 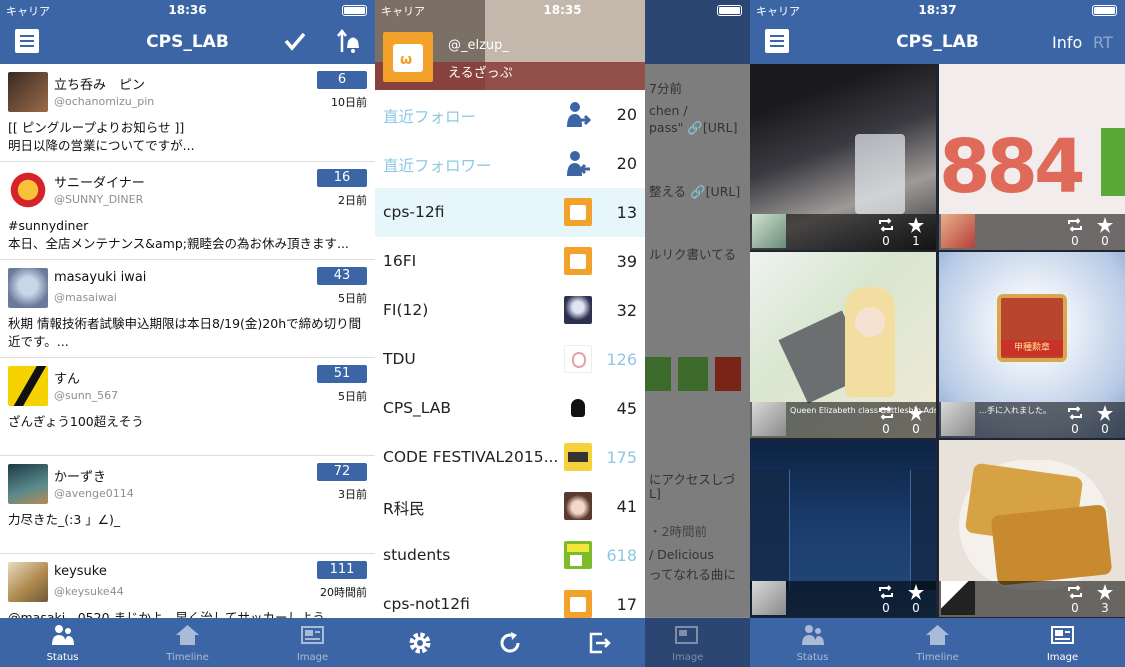 I want to click on tab-label: Timeline, so click(x=187, y=657).